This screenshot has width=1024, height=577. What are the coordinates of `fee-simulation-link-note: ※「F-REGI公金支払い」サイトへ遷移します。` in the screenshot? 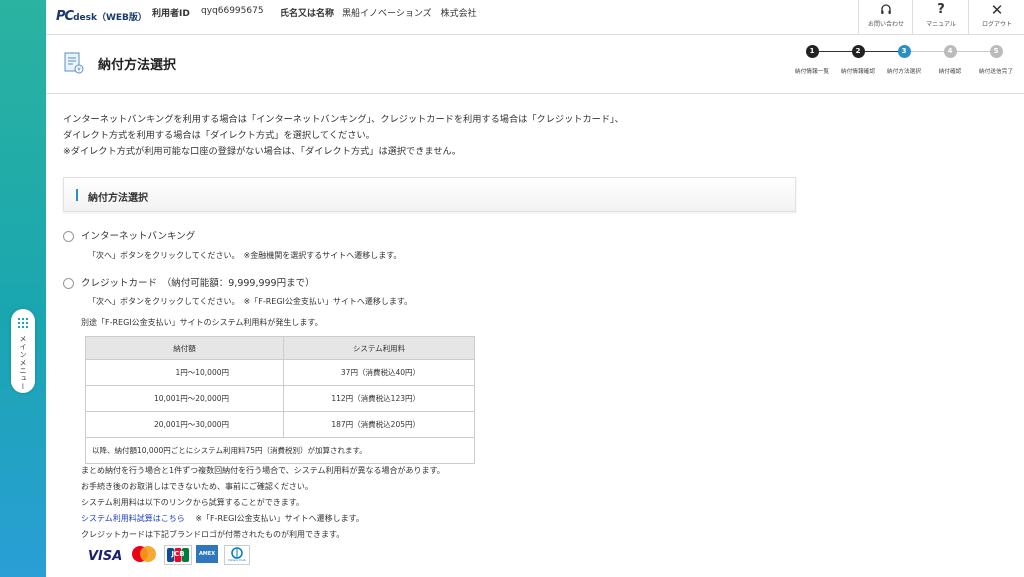 It's located at (279, 518).